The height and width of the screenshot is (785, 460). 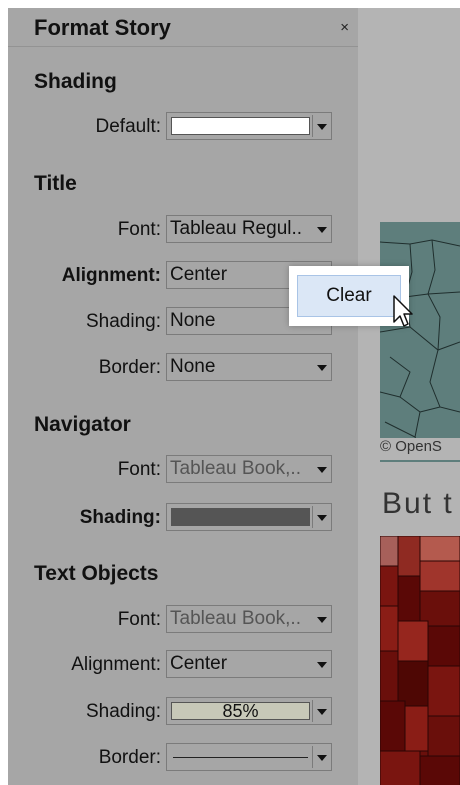 I want to click on text-objects-font-dropdown: Tableau Book,.., so click(x=249, y=619).